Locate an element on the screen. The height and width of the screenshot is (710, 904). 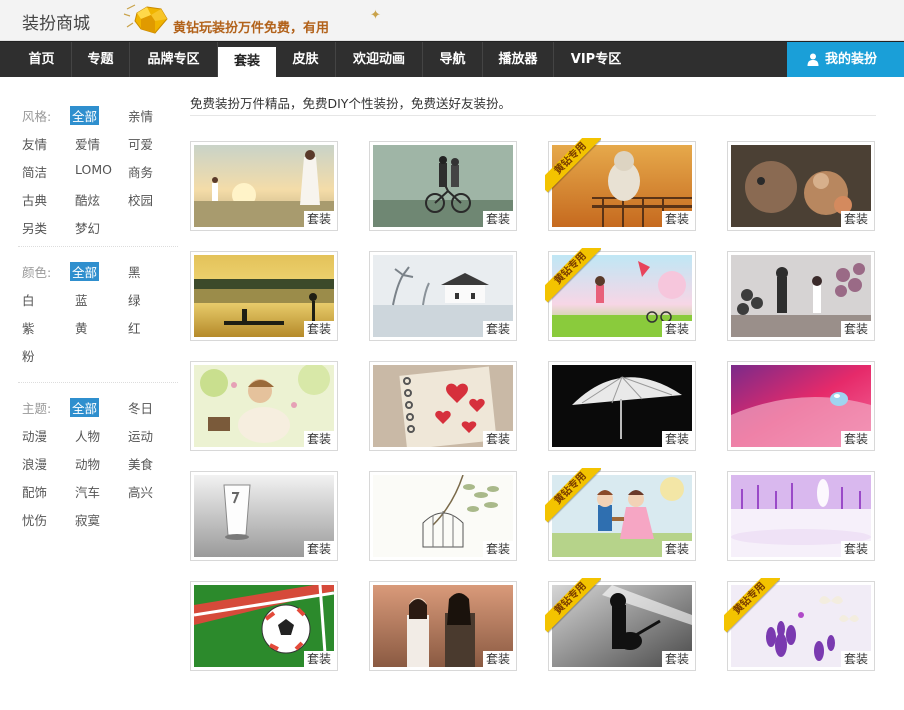
filter-color-option: 黑 is located at coordinates (134, 271).